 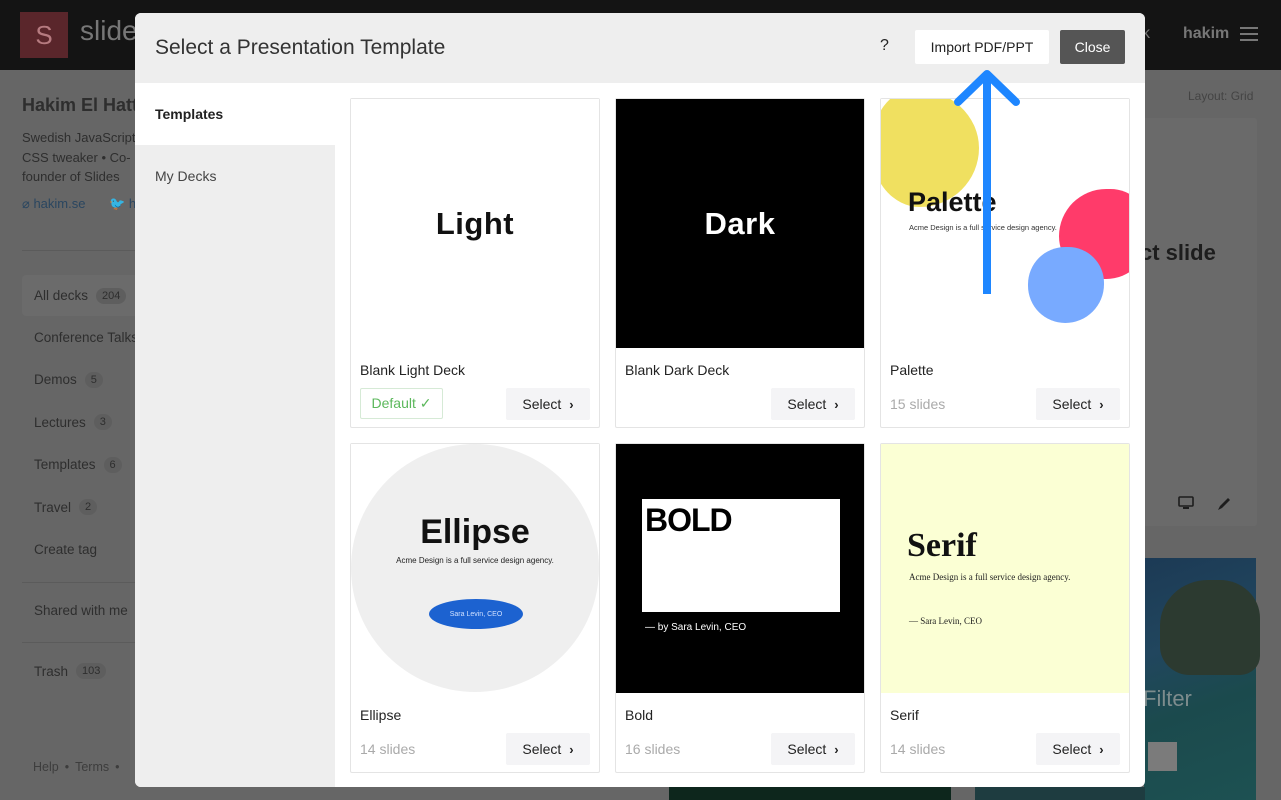 I want to click on template-name: Palette, so click(x=912, y=370).